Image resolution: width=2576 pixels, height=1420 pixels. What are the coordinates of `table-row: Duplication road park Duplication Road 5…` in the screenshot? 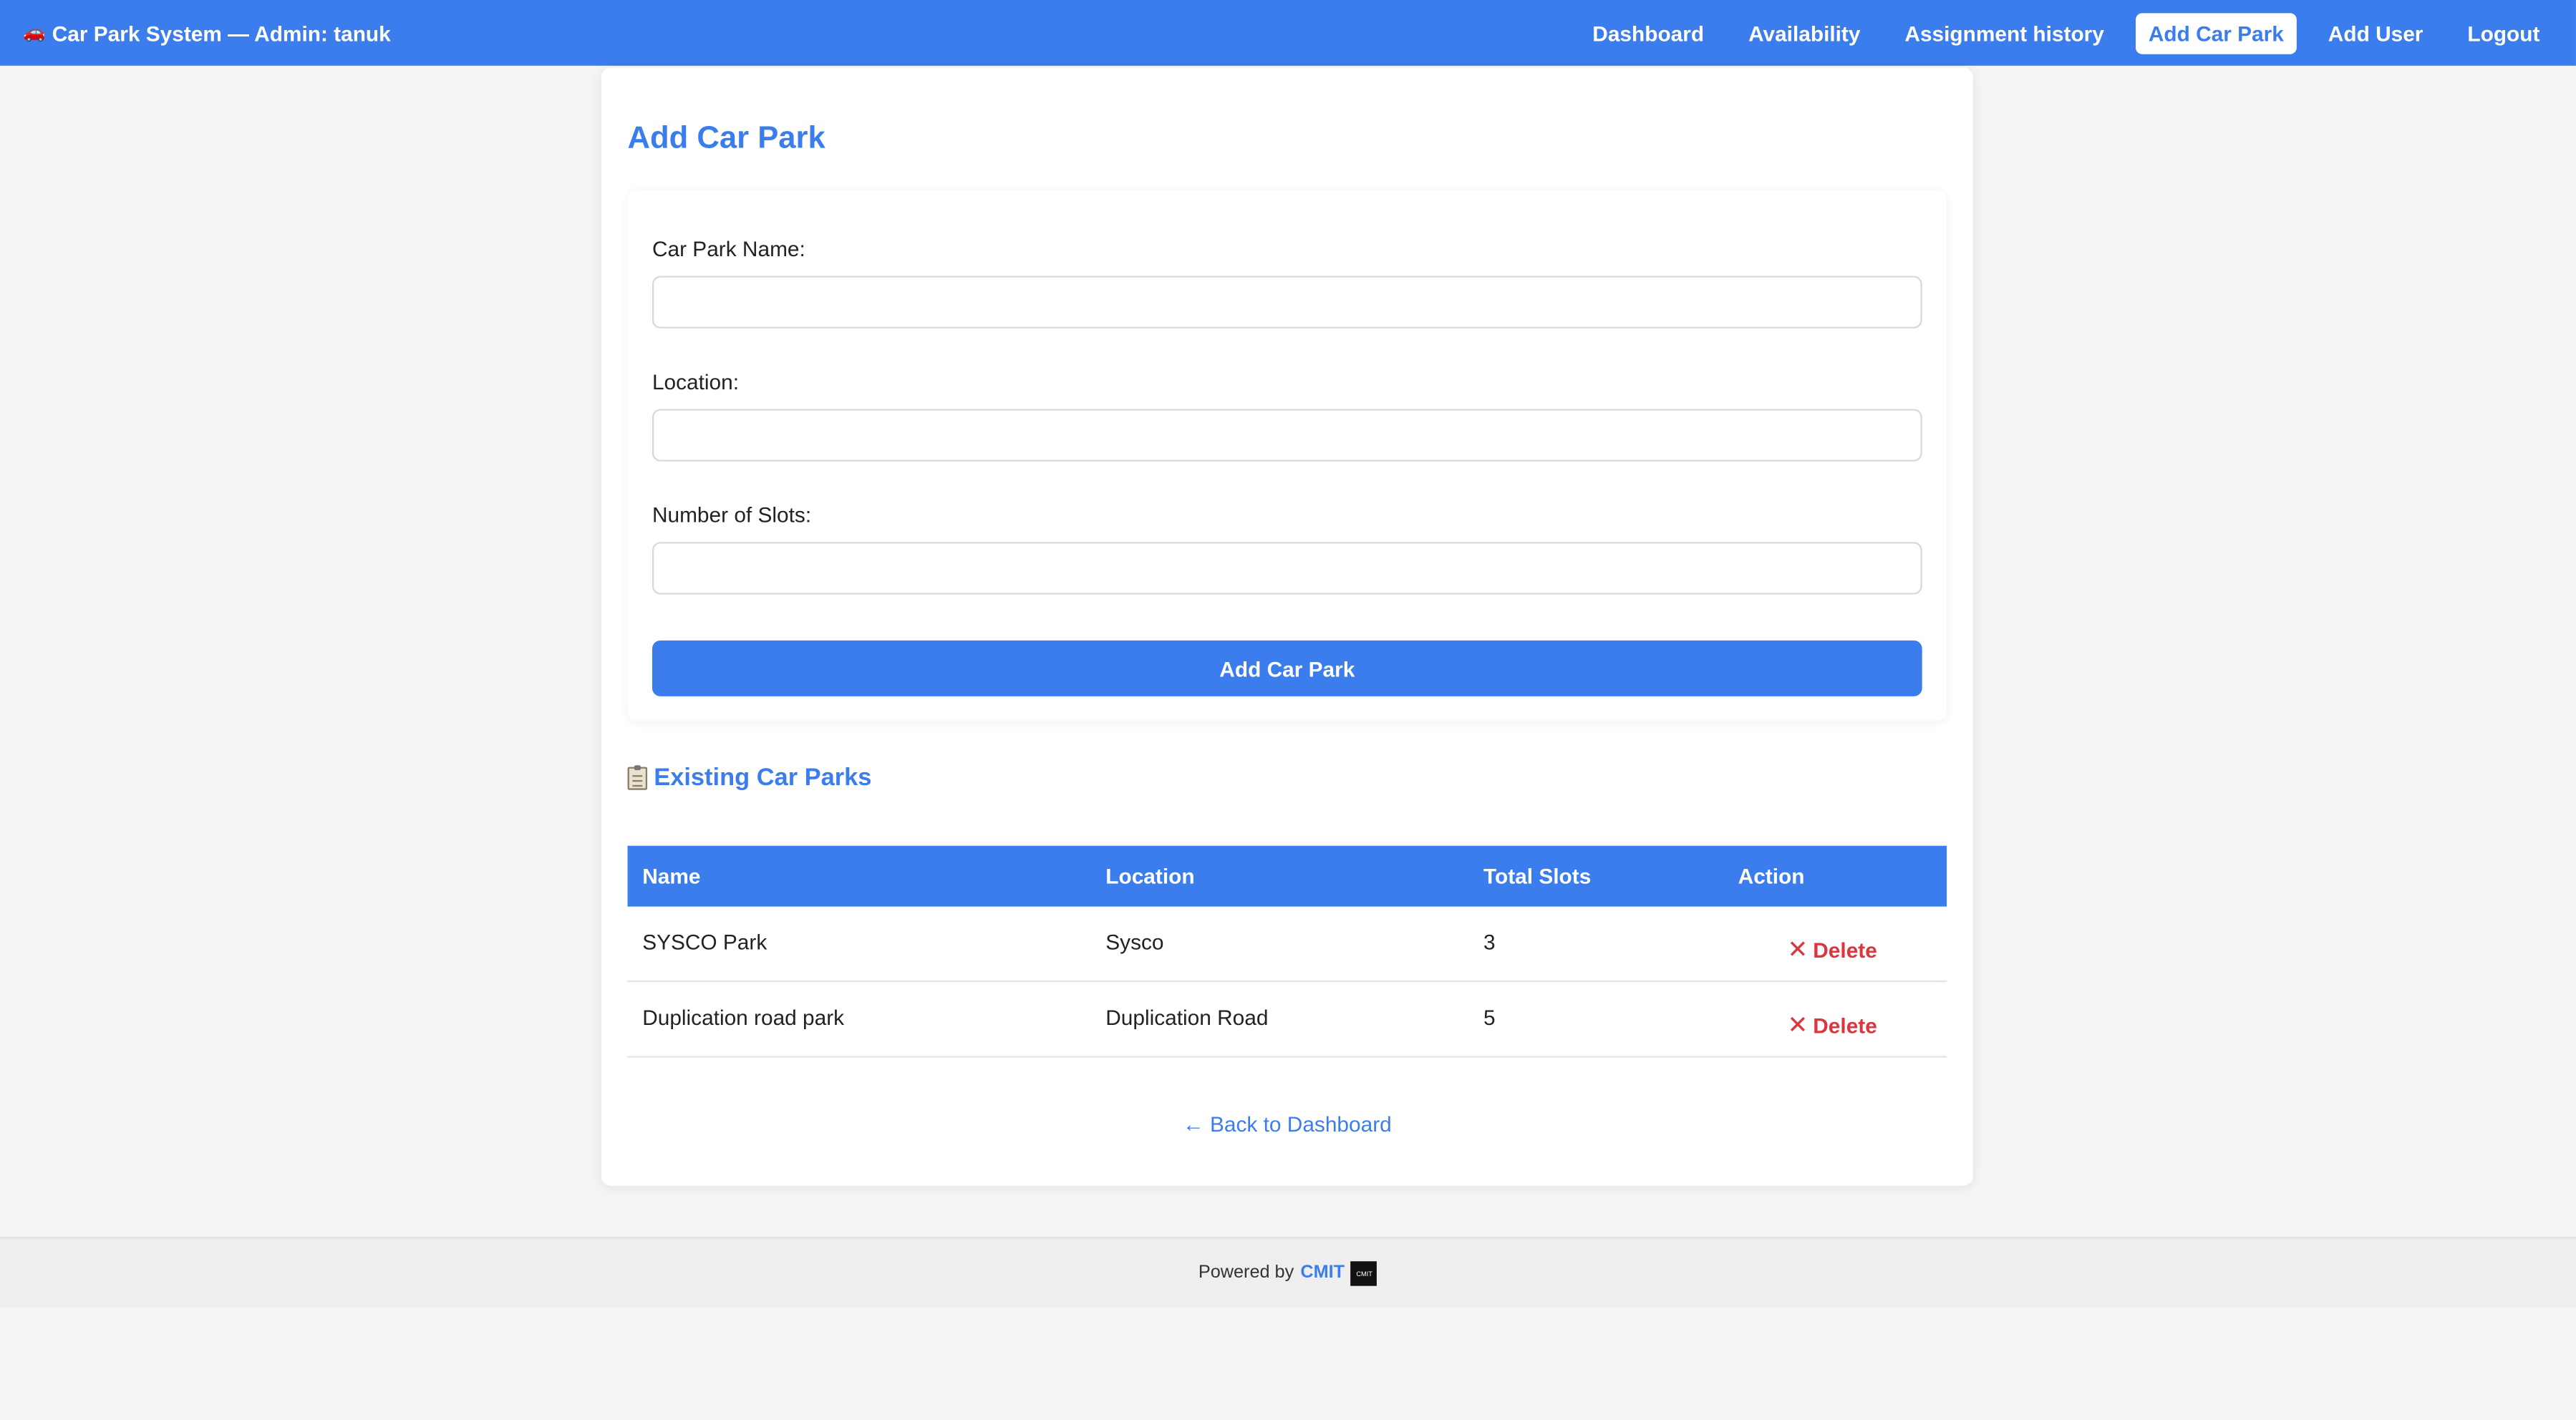 It's located at (1287, 1020).